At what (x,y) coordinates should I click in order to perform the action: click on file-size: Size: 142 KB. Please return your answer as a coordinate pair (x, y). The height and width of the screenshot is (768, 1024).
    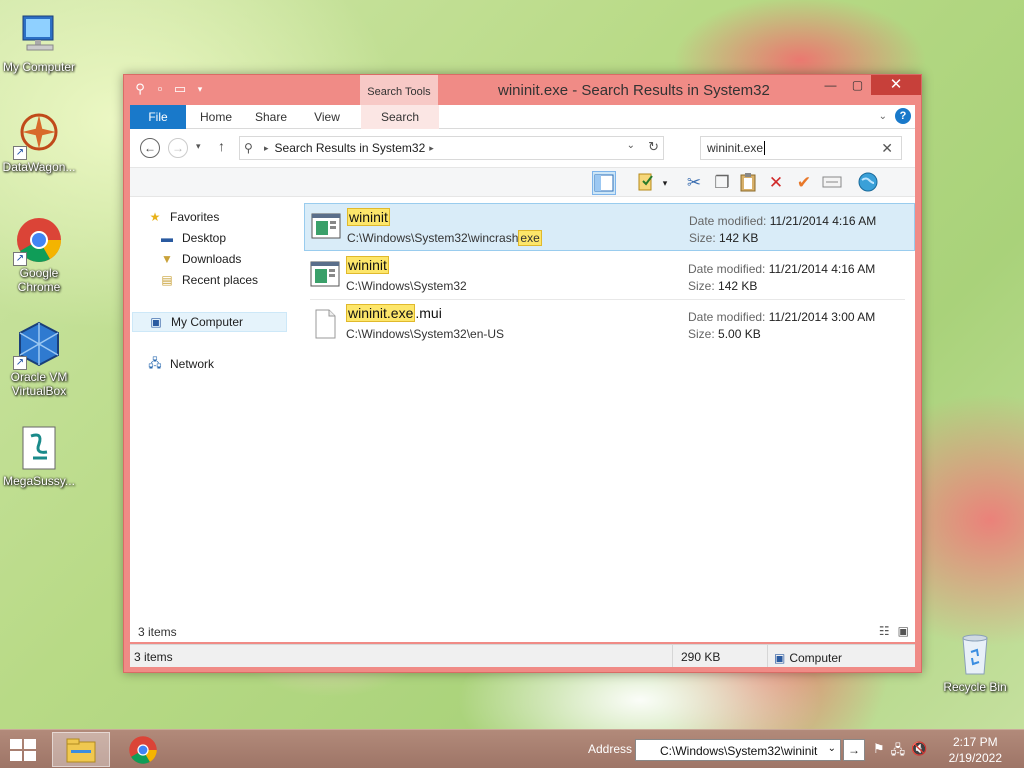
    Looking at the image, I should click on (723, 238).